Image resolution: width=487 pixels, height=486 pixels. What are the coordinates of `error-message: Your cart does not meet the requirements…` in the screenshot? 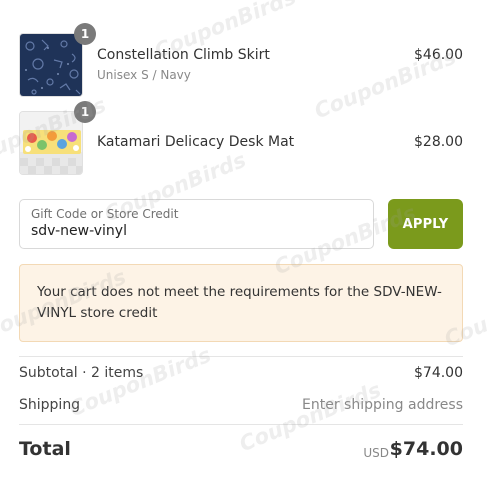 It's located at (241, 303).